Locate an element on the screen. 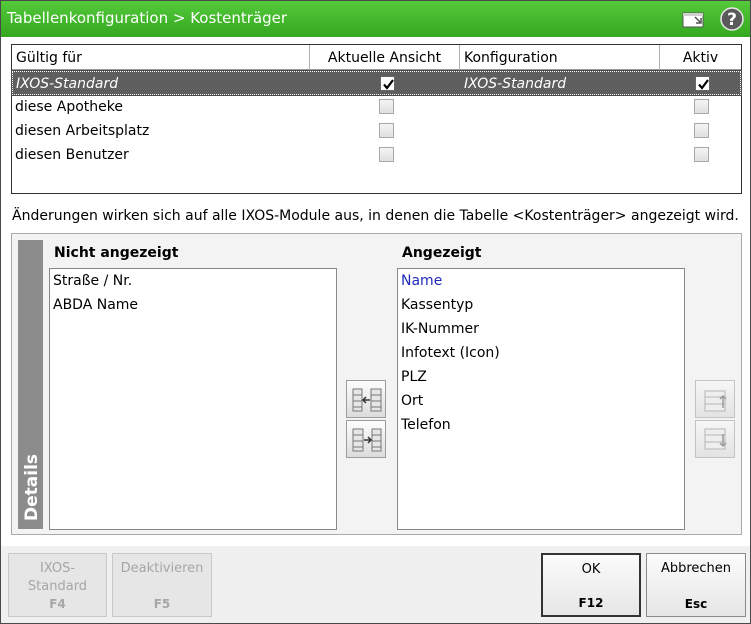 The height and width of the screenshot is (624, 751). list-item: IK-Nummer is located at coordinates (440, 329).